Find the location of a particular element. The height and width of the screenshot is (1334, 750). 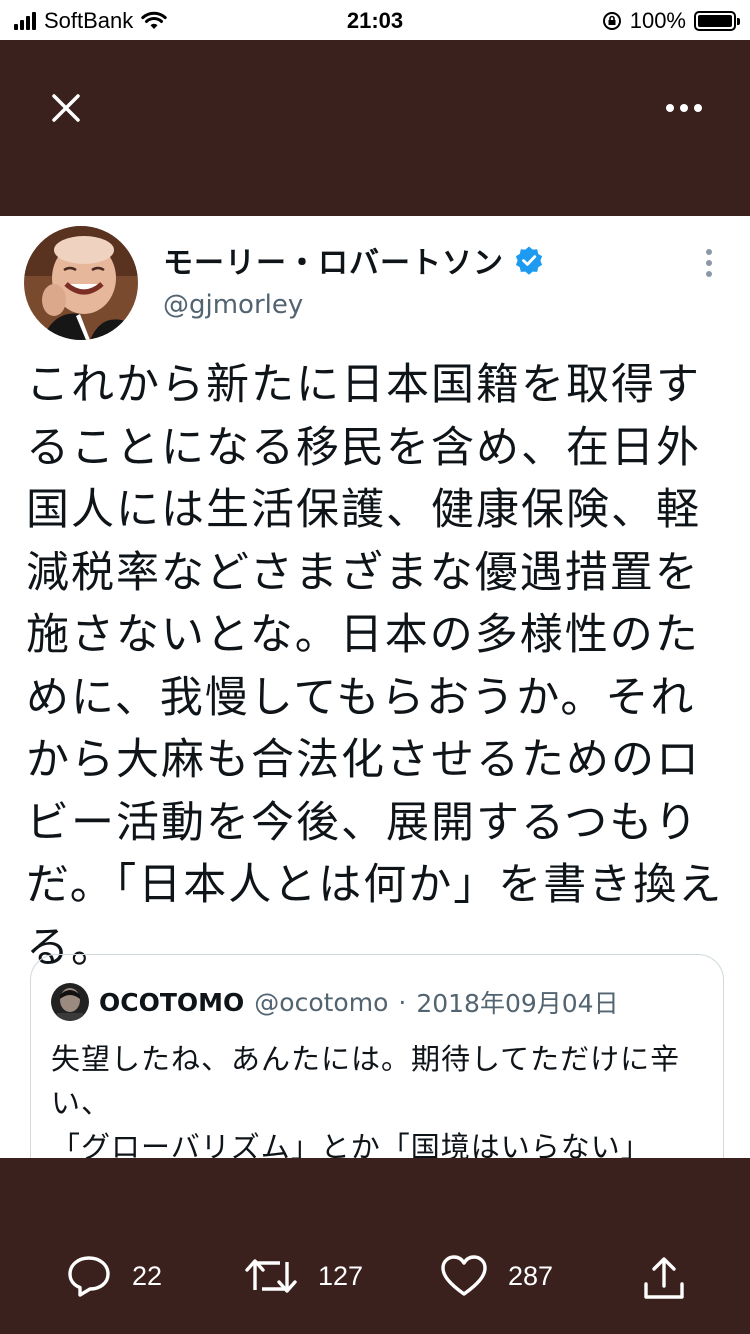

share-button is located at coordinates (664, 1278).